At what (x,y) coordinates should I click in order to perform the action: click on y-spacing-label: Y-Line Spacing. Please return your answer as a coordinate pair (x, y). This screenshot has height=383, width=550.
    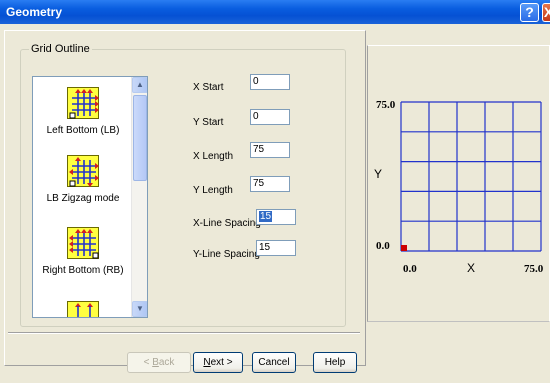
    Looking at the image, I should click on (226, 254).